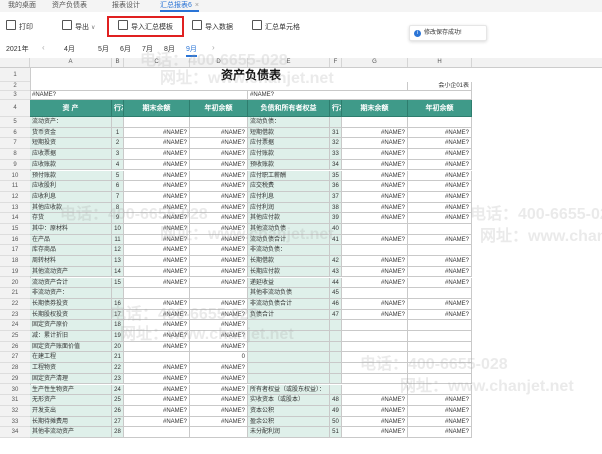 This screenshot has height=454, width=602. What do you see at coordinates (15, 336) in the screenshot?
I see `row-header: 25` at bounding box center [15, 336].